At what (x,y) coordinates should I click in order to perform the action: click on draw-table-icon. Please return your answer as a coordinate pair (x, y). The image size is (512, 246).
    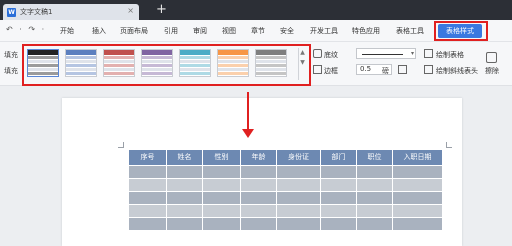
    Looking at the image, I should click on (428, 53).